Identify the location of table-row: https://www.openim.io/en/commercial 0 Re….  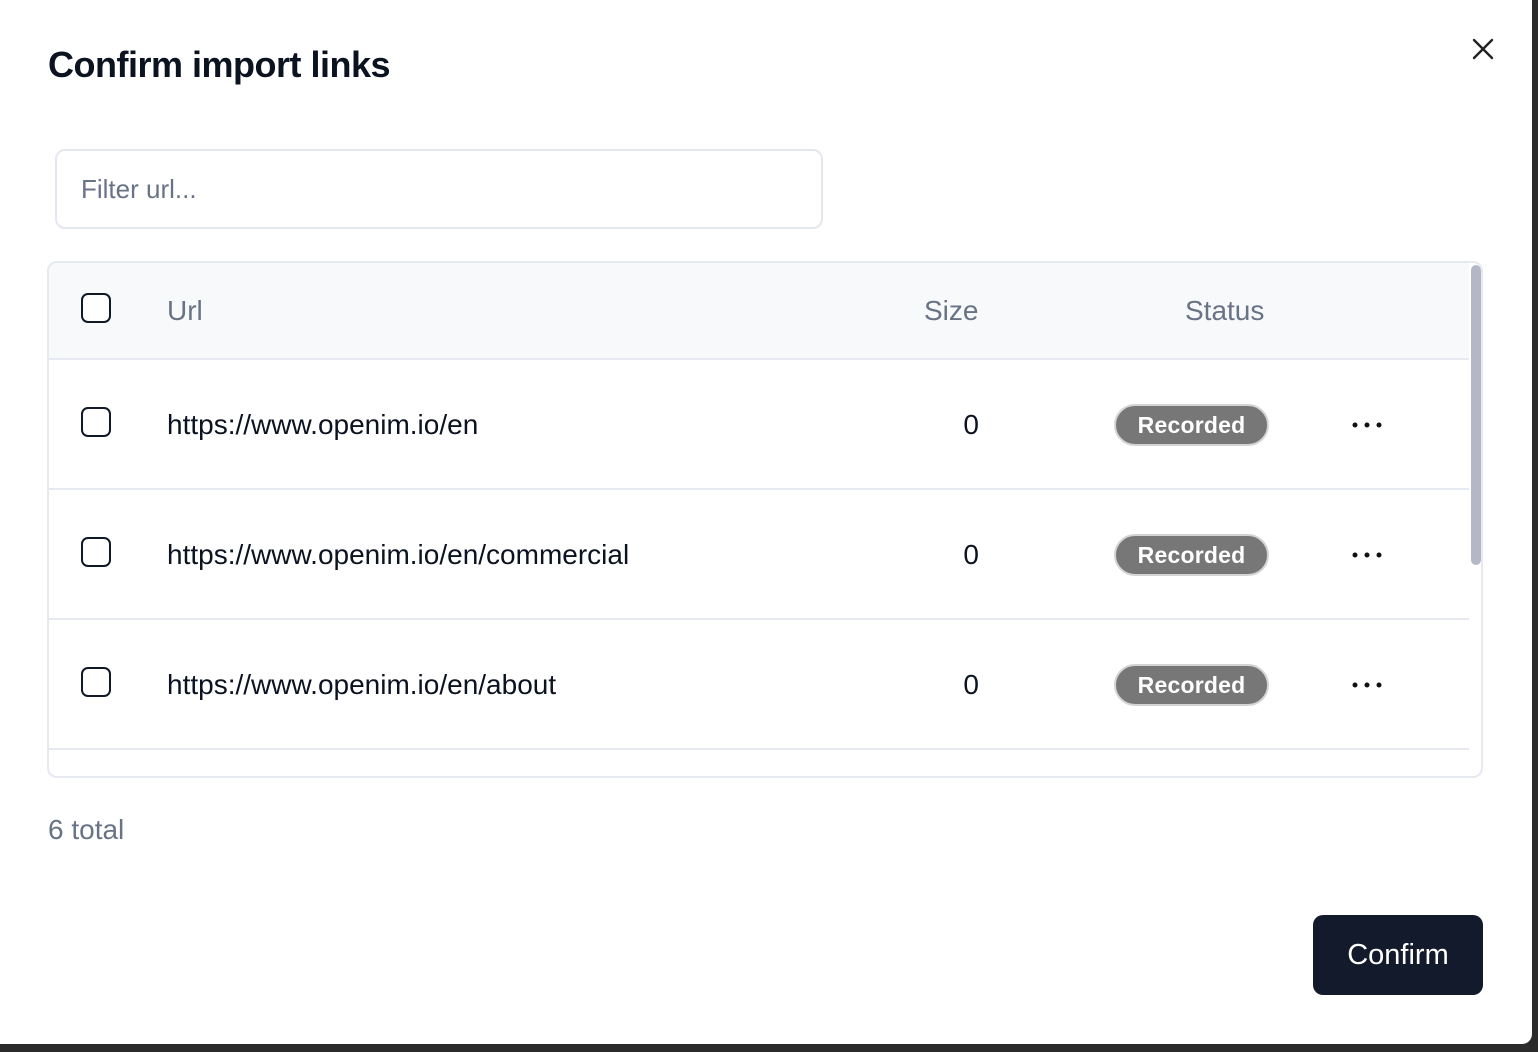
(760, 555).